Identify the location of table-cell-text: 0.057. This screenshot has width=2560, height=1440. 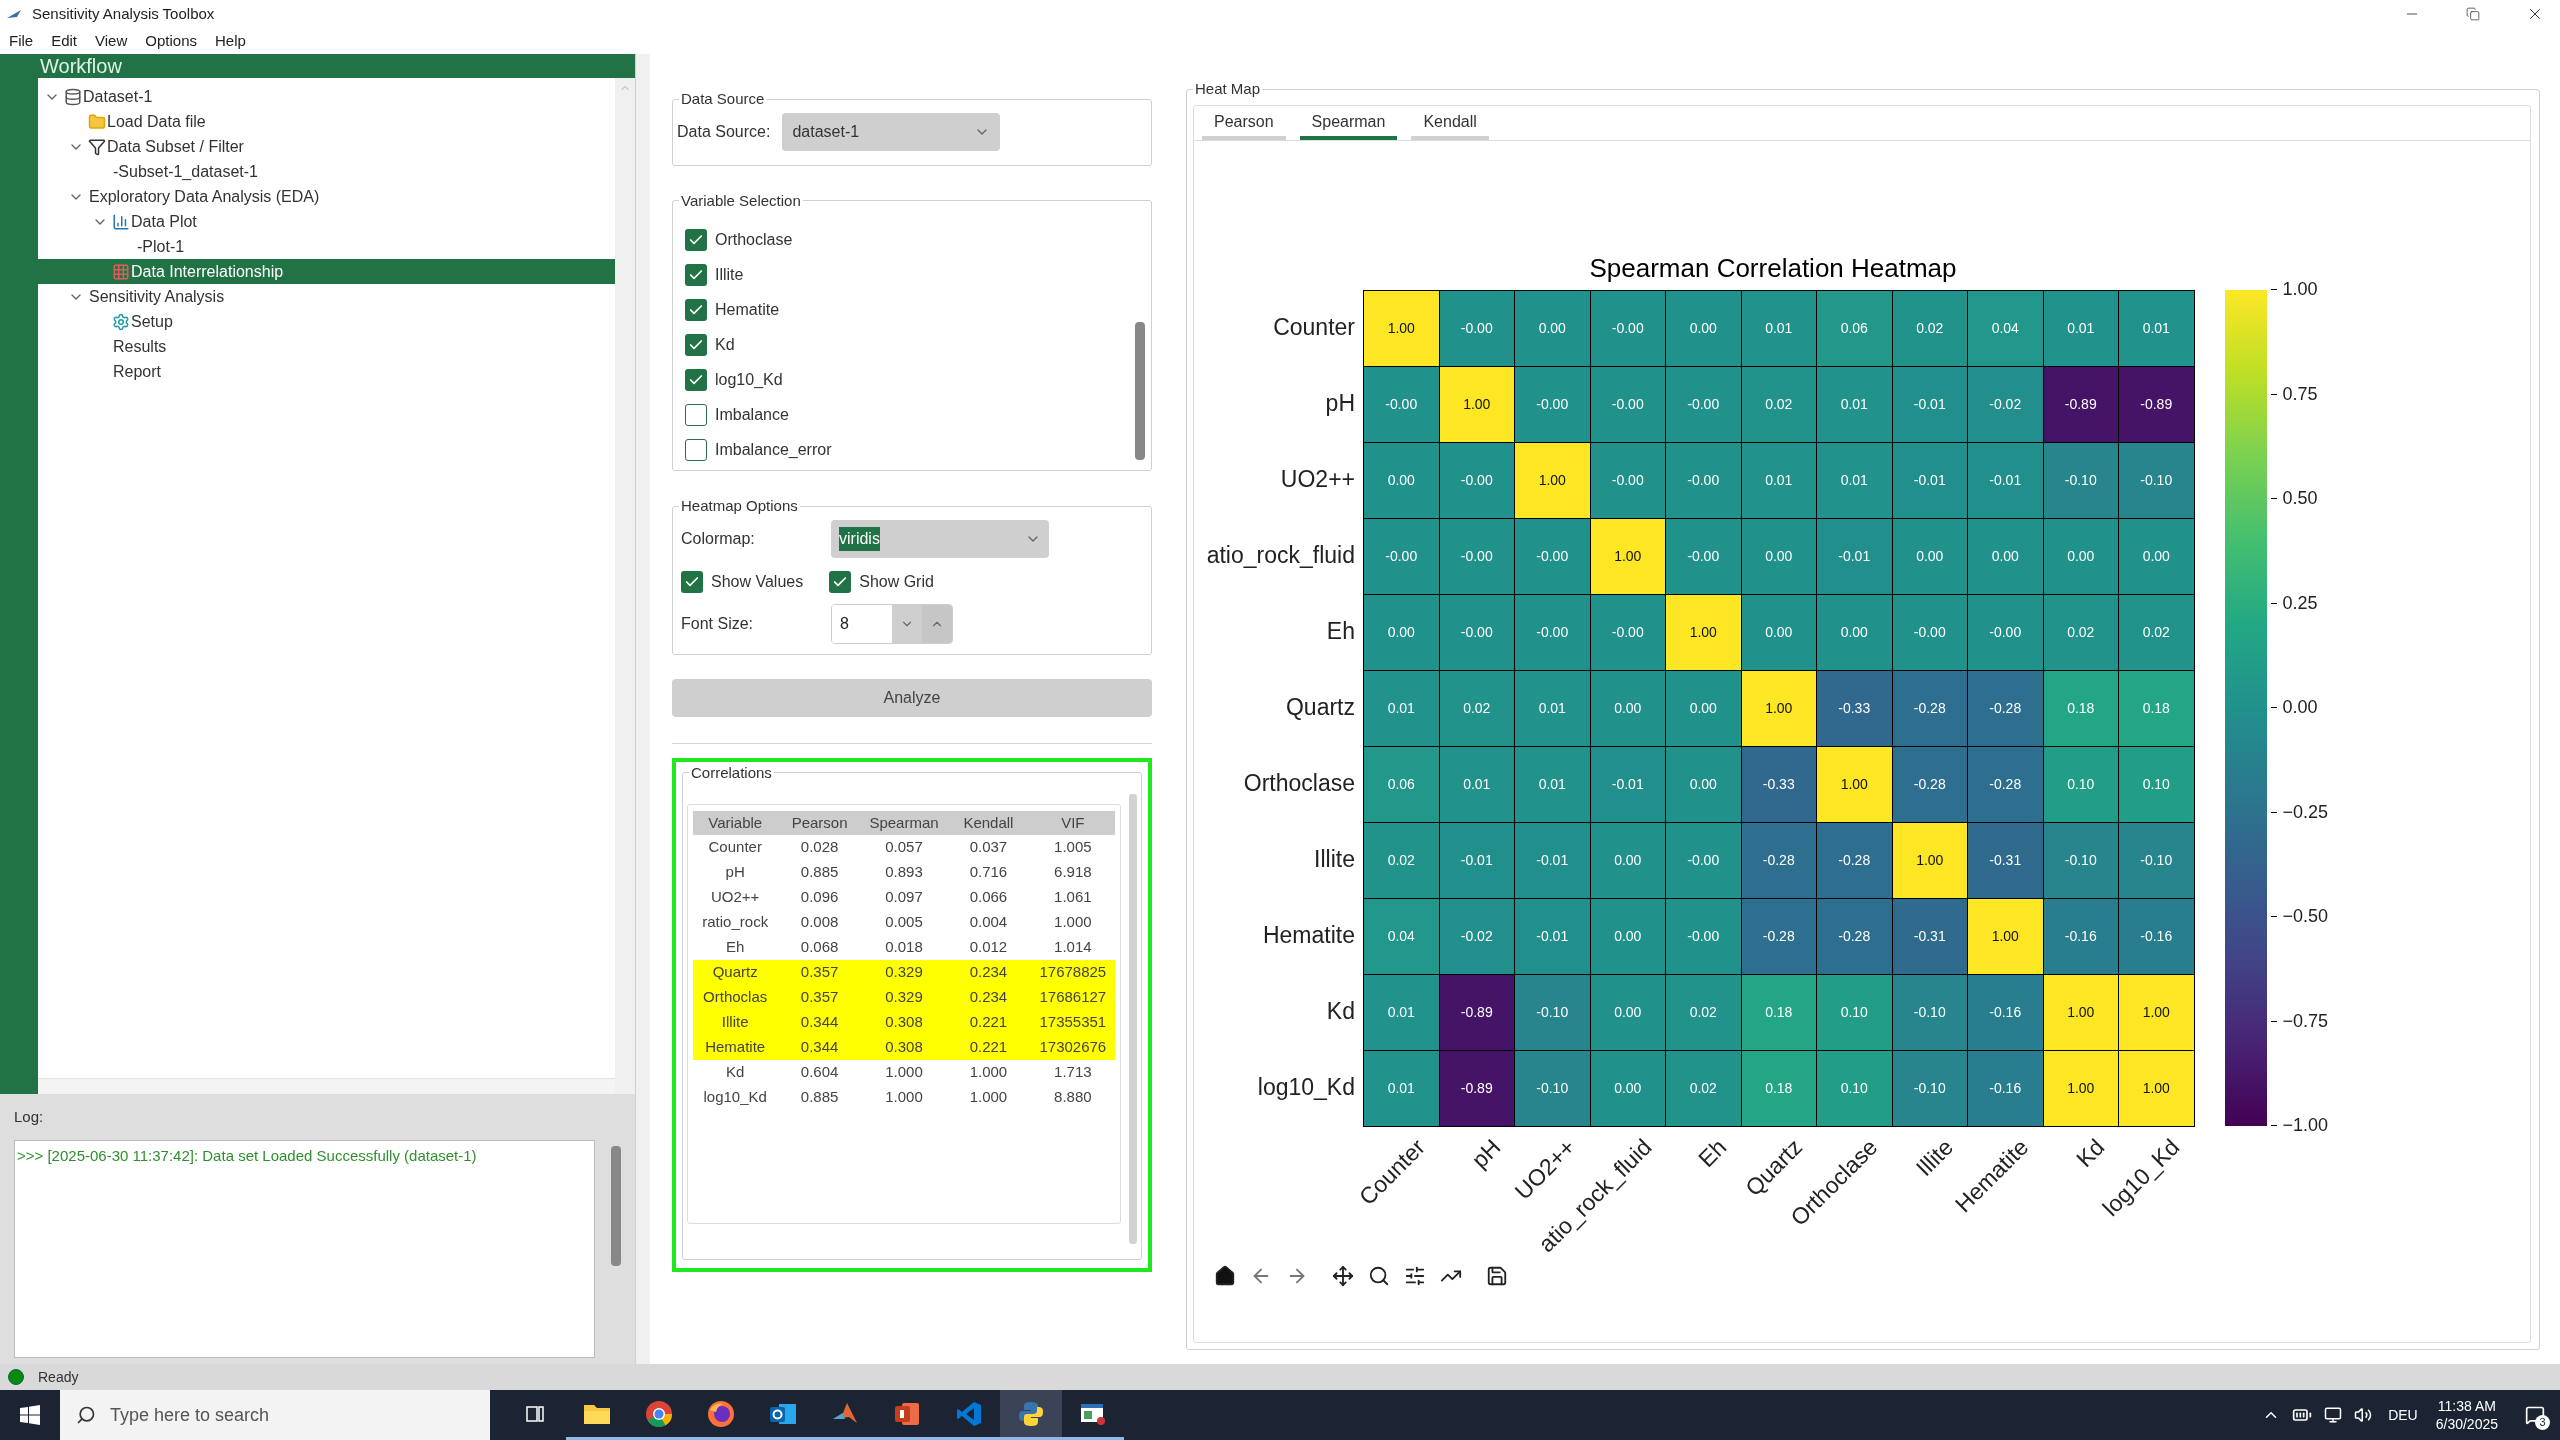
(904, 847).